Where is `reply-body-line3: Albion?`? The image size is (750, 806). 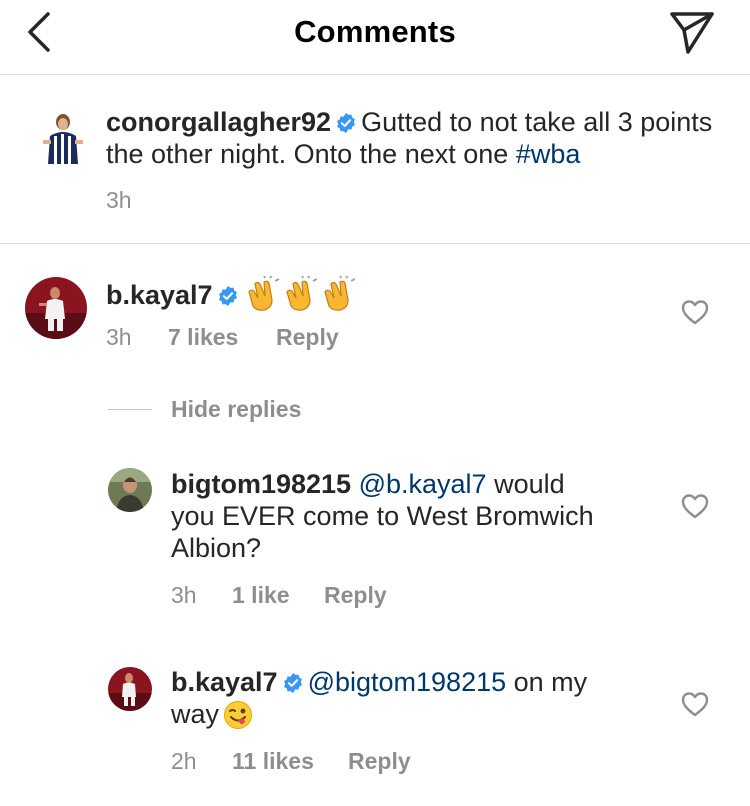
reply-body-line3: Albion? is located at coordinates (216, 548).